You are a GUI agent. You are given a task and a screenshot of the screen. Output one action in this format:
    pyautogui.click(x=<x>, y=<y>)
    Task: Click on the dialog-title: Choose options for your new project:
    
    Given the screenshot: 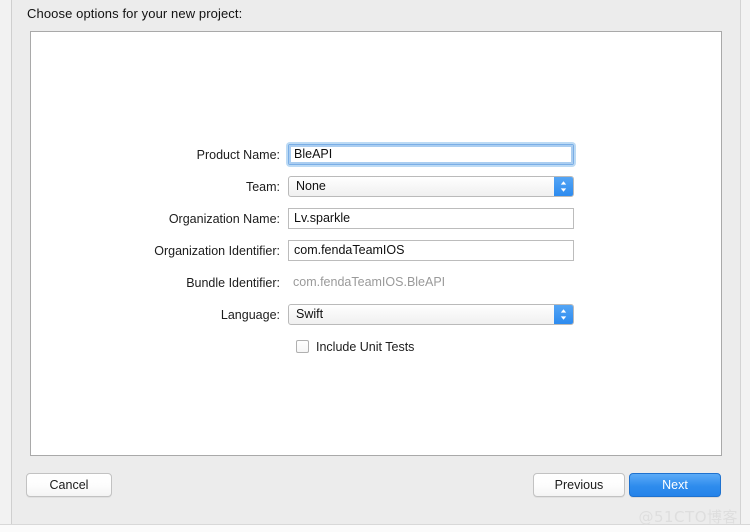 What is the action you would take?
    pyautogui.click(x=135, y=13)
    